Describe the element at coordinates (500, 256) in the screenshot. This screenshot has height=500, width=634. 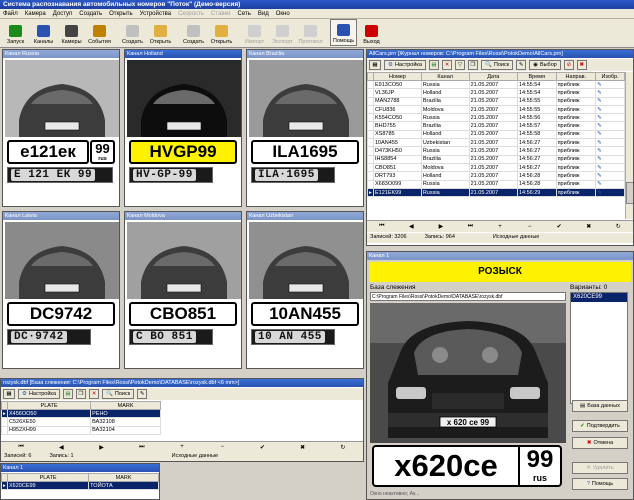
I see `alert-title: Канал 1` at that location.